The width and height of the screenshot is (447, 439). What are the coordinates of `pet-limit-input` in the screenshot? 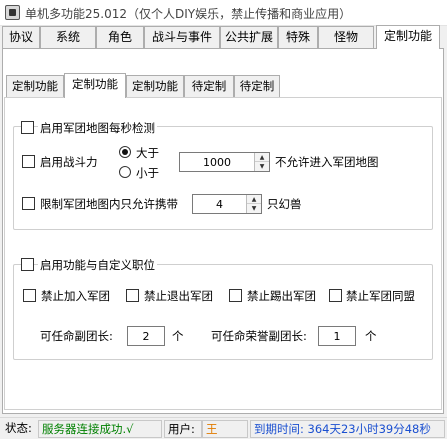 It's located at (219, 204).